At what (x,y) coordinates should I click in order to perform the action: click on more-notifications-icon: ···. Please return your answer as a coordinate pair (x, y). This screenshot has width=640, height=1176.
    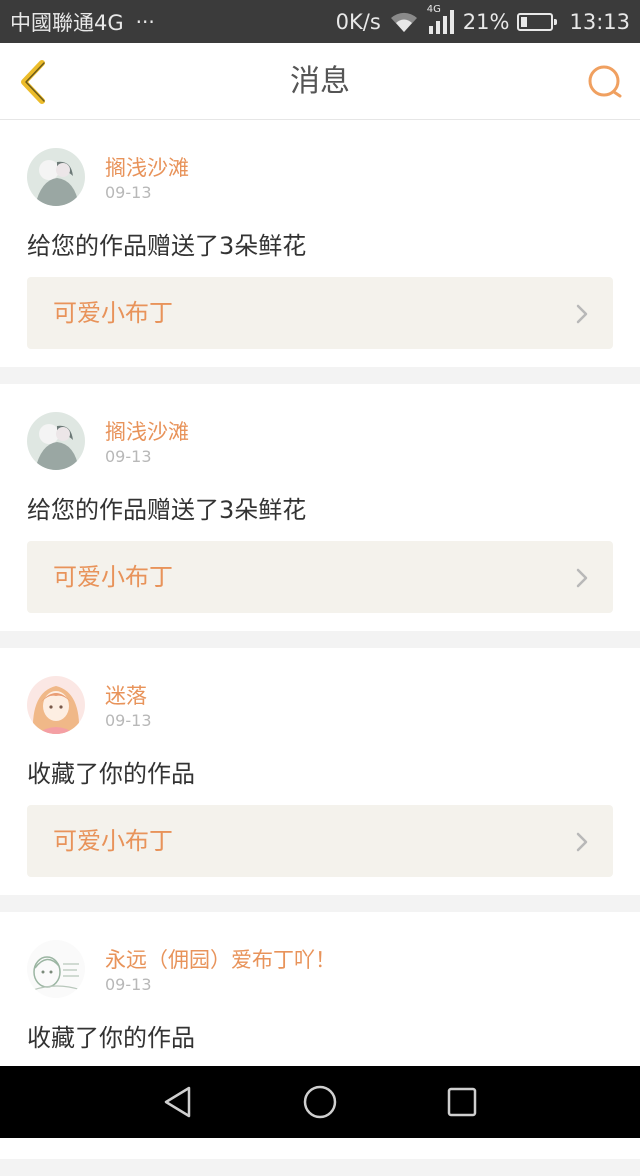
    Looking at the image, I should click on (145, 21).